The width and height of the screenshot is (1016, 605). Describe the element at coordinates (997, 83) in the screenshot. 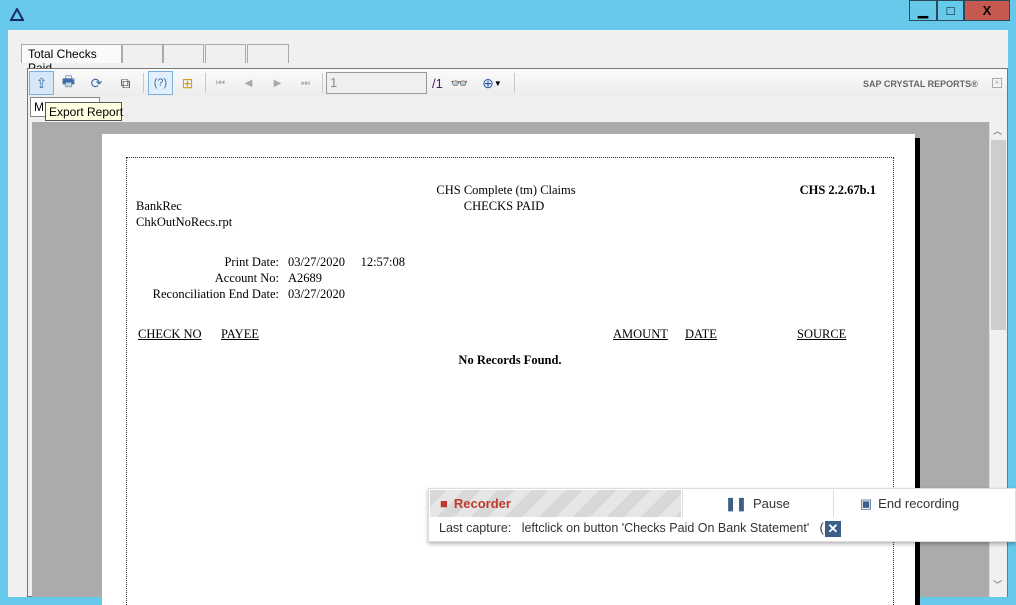

I see `close-viewer-icon: ×` at that location.